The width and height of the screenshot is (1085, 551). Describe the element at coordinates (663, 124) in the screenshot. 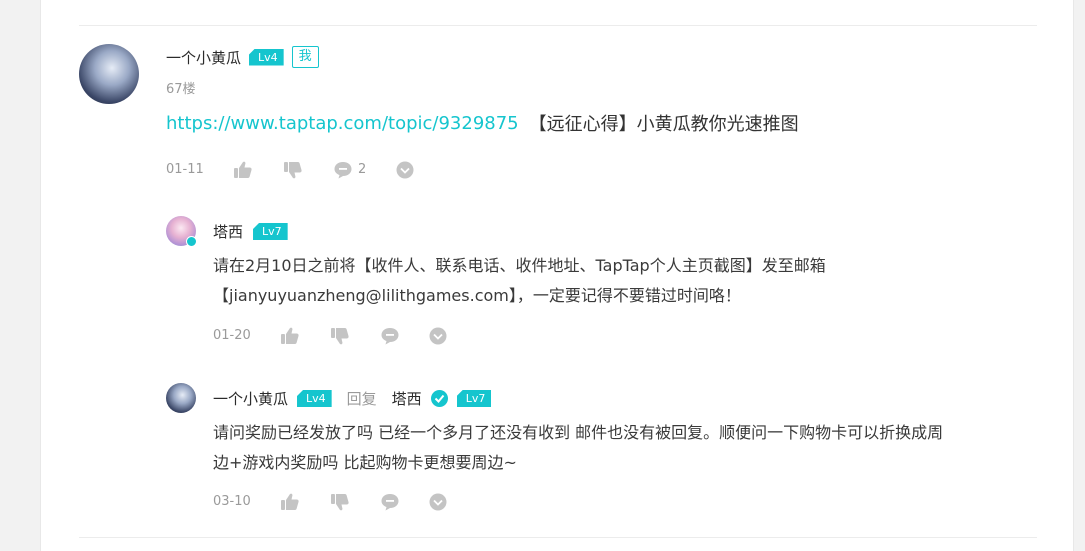

I see `comment-text: 【远征心得】小黄瓜教你光速推图` at that location.